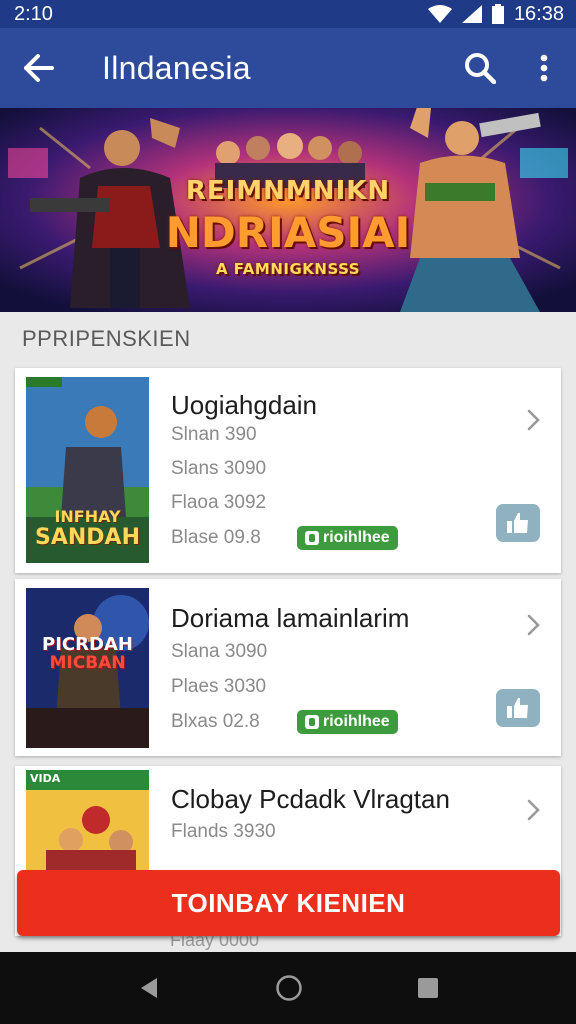 The height and width of the screenshot is (1024, 576). Describe the element at coordinates (216, 537) in the screenshot. I see `game-rating: Blase 09.8` at that location.